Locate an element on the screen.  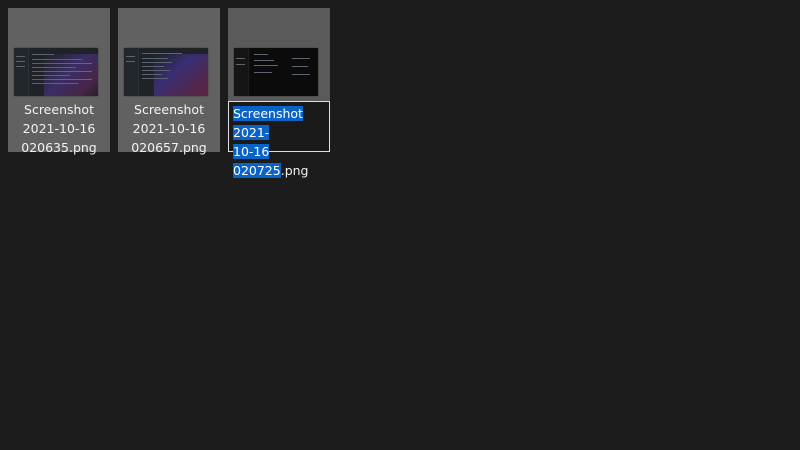
file-tile: Screenshot 2021-10-16 020657.png is located at coordinates (169, 81).